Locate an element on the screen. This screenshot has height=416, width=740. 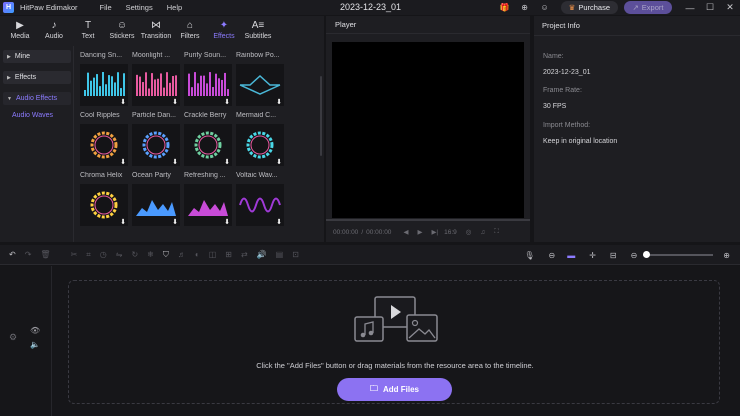
sidebar-item-effects: ▶ Effects is located at coordinates (37, 77).